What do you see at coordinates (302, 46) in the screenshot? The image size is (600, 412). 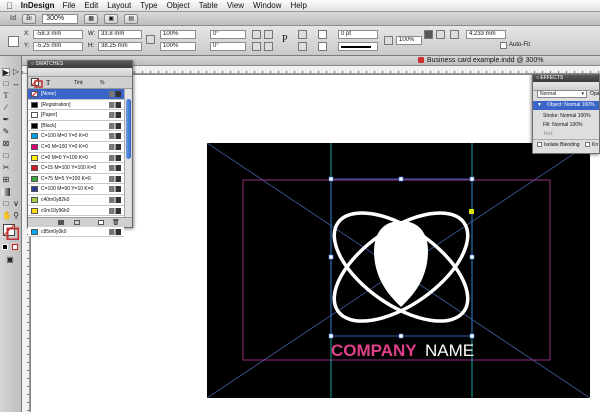 I see `select-content-icon` at bounding box center [302, 46].